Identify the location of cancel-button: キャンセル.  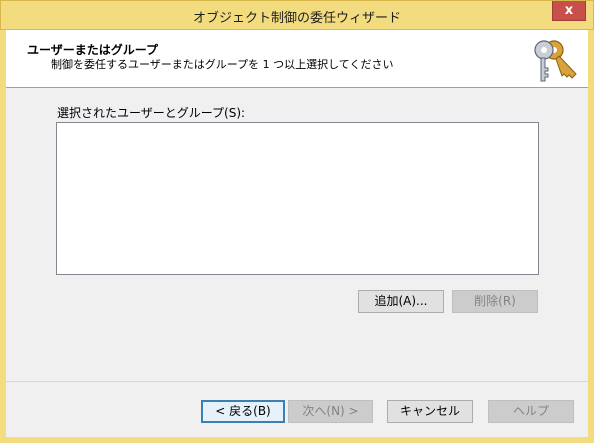
(430, 411).